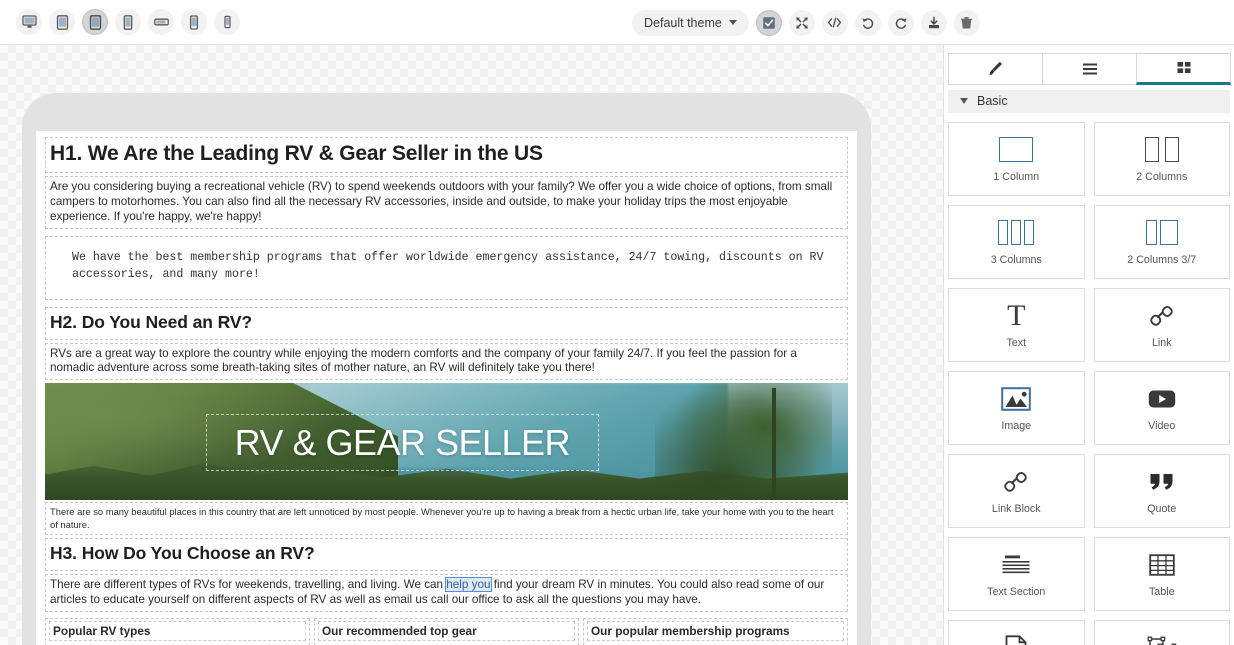 The height and width of the screenshot is (645, 1234). What do you see at coordinates (1016, 407) in the screenshot?
I see `widget-image: Image` at bounding box center [1016, 407].